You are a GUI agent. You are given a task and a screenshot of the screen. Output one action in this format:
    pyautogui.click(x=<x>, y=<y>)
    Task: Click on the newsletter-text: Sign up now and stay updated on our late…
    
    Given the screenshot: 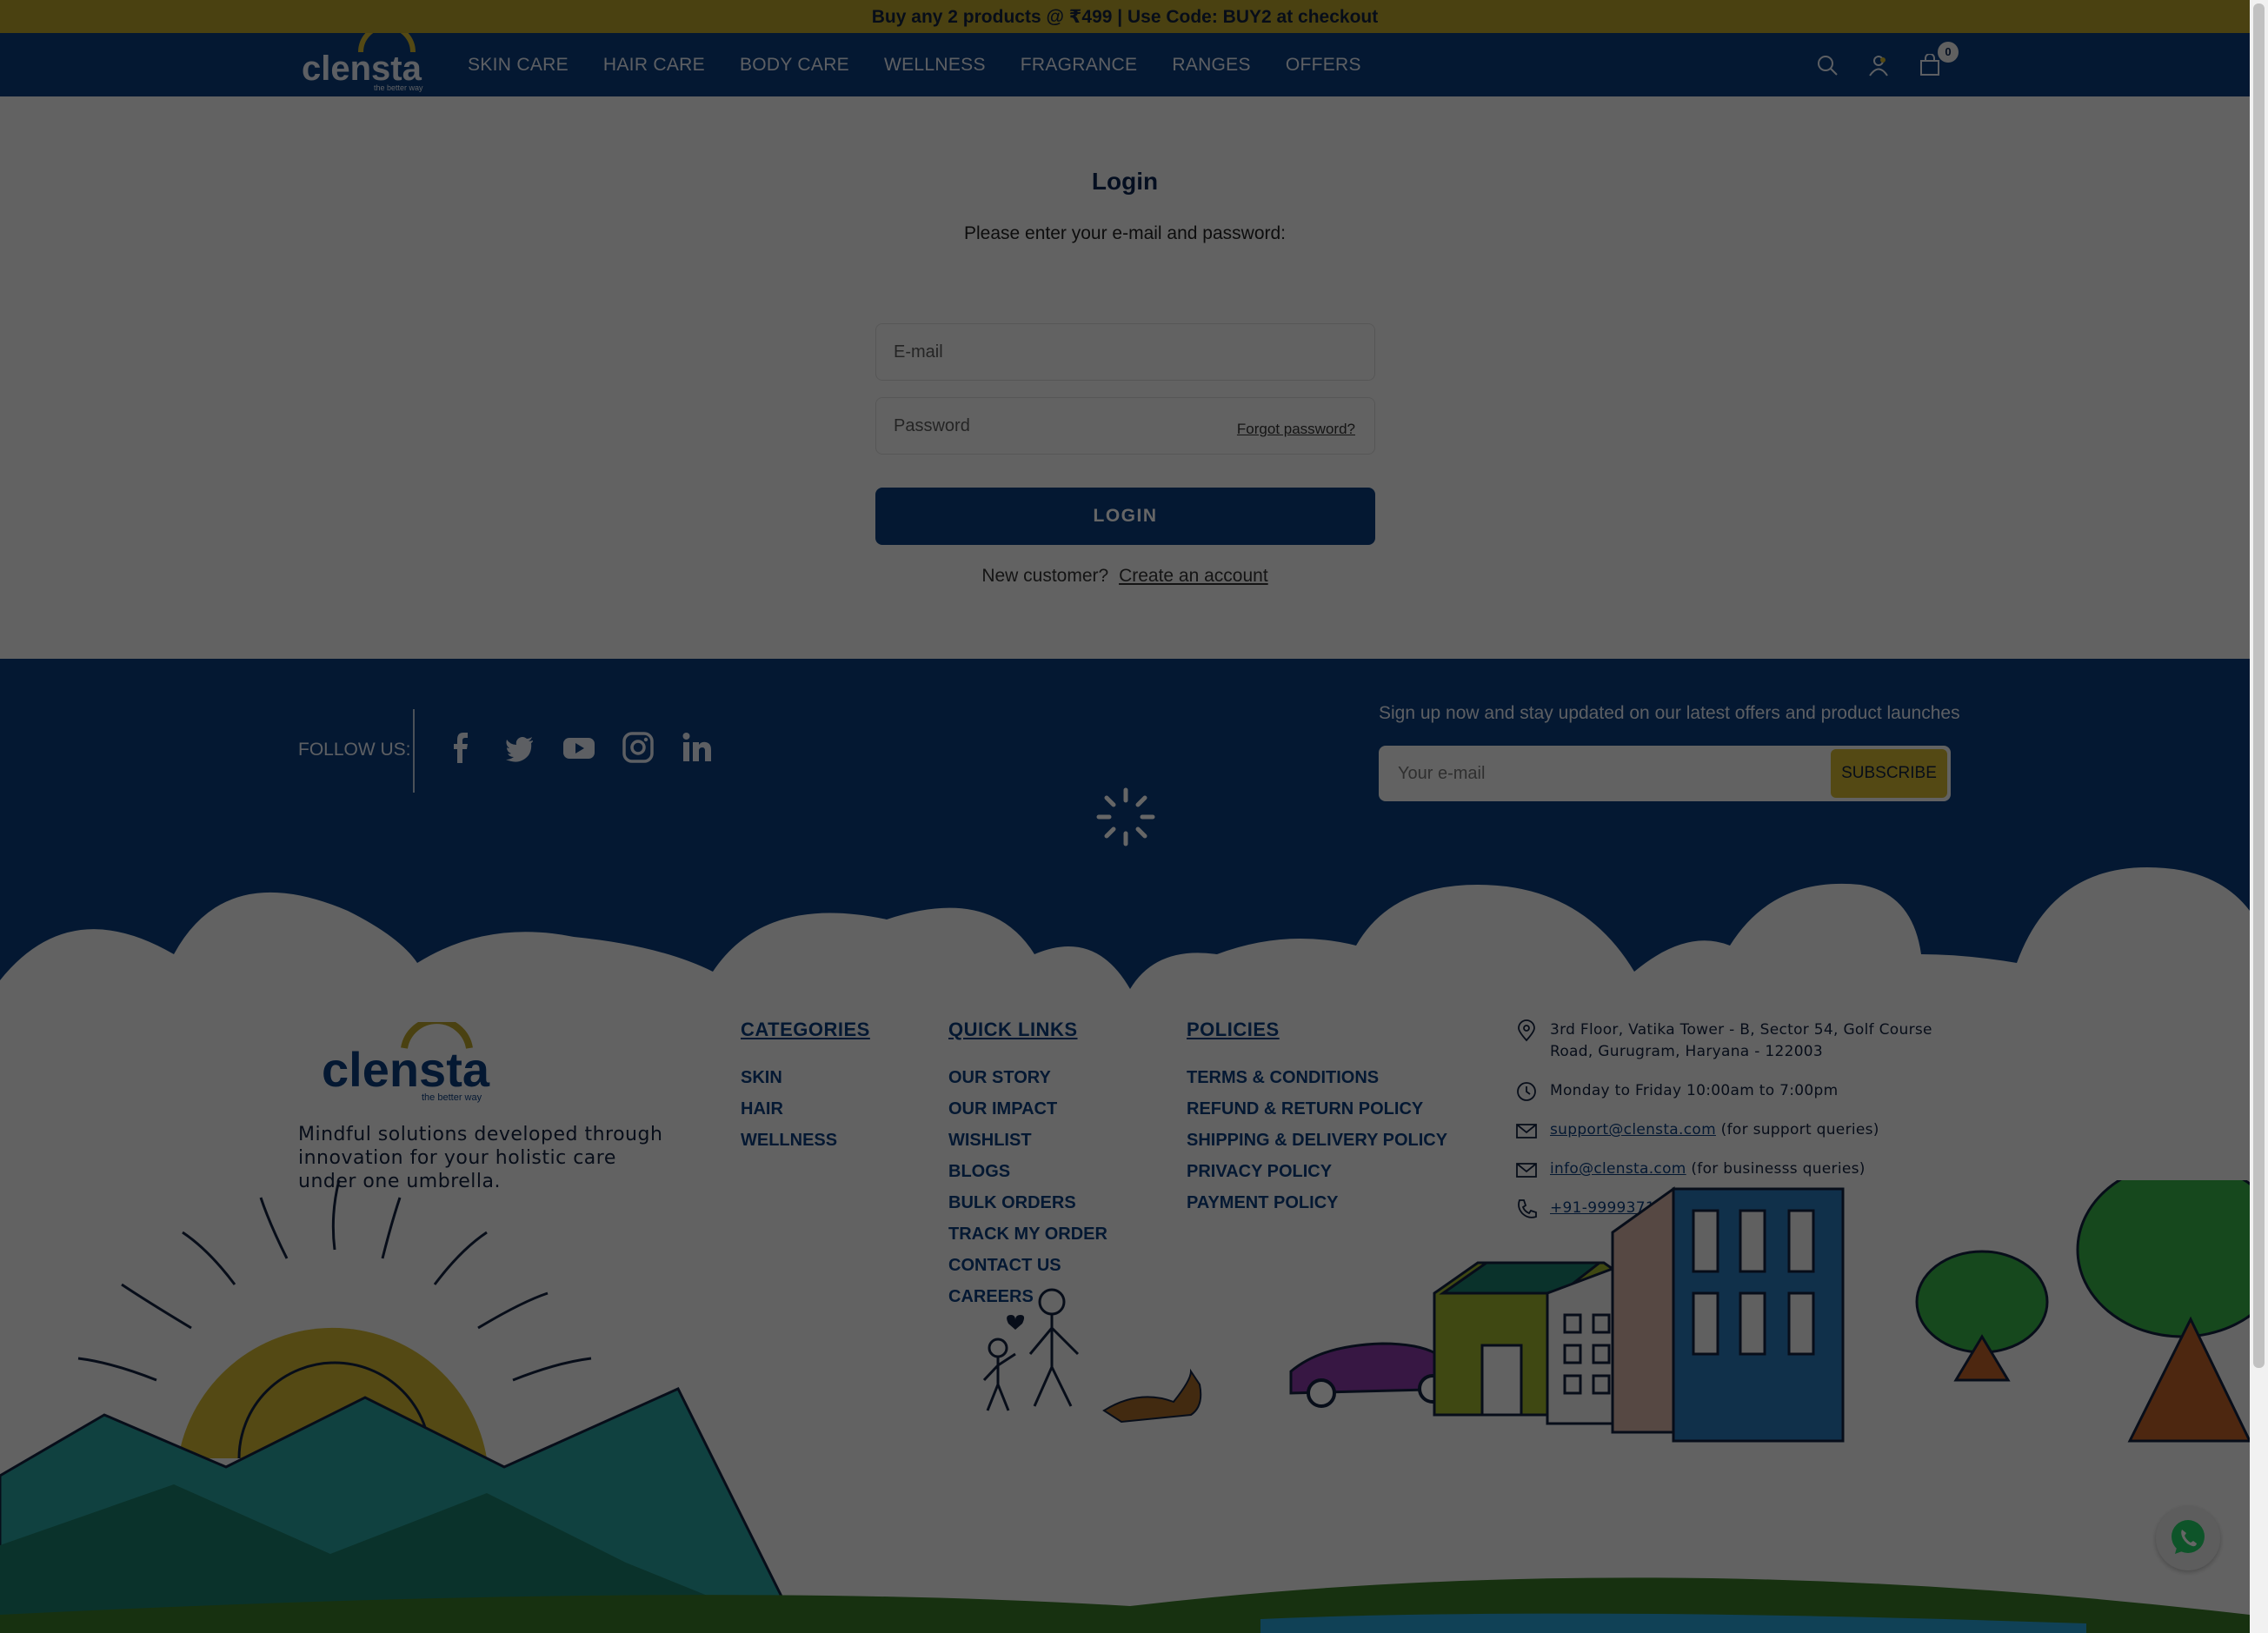 What is the action you would take?
    pyautogui.click(x=1669, y=713)
    